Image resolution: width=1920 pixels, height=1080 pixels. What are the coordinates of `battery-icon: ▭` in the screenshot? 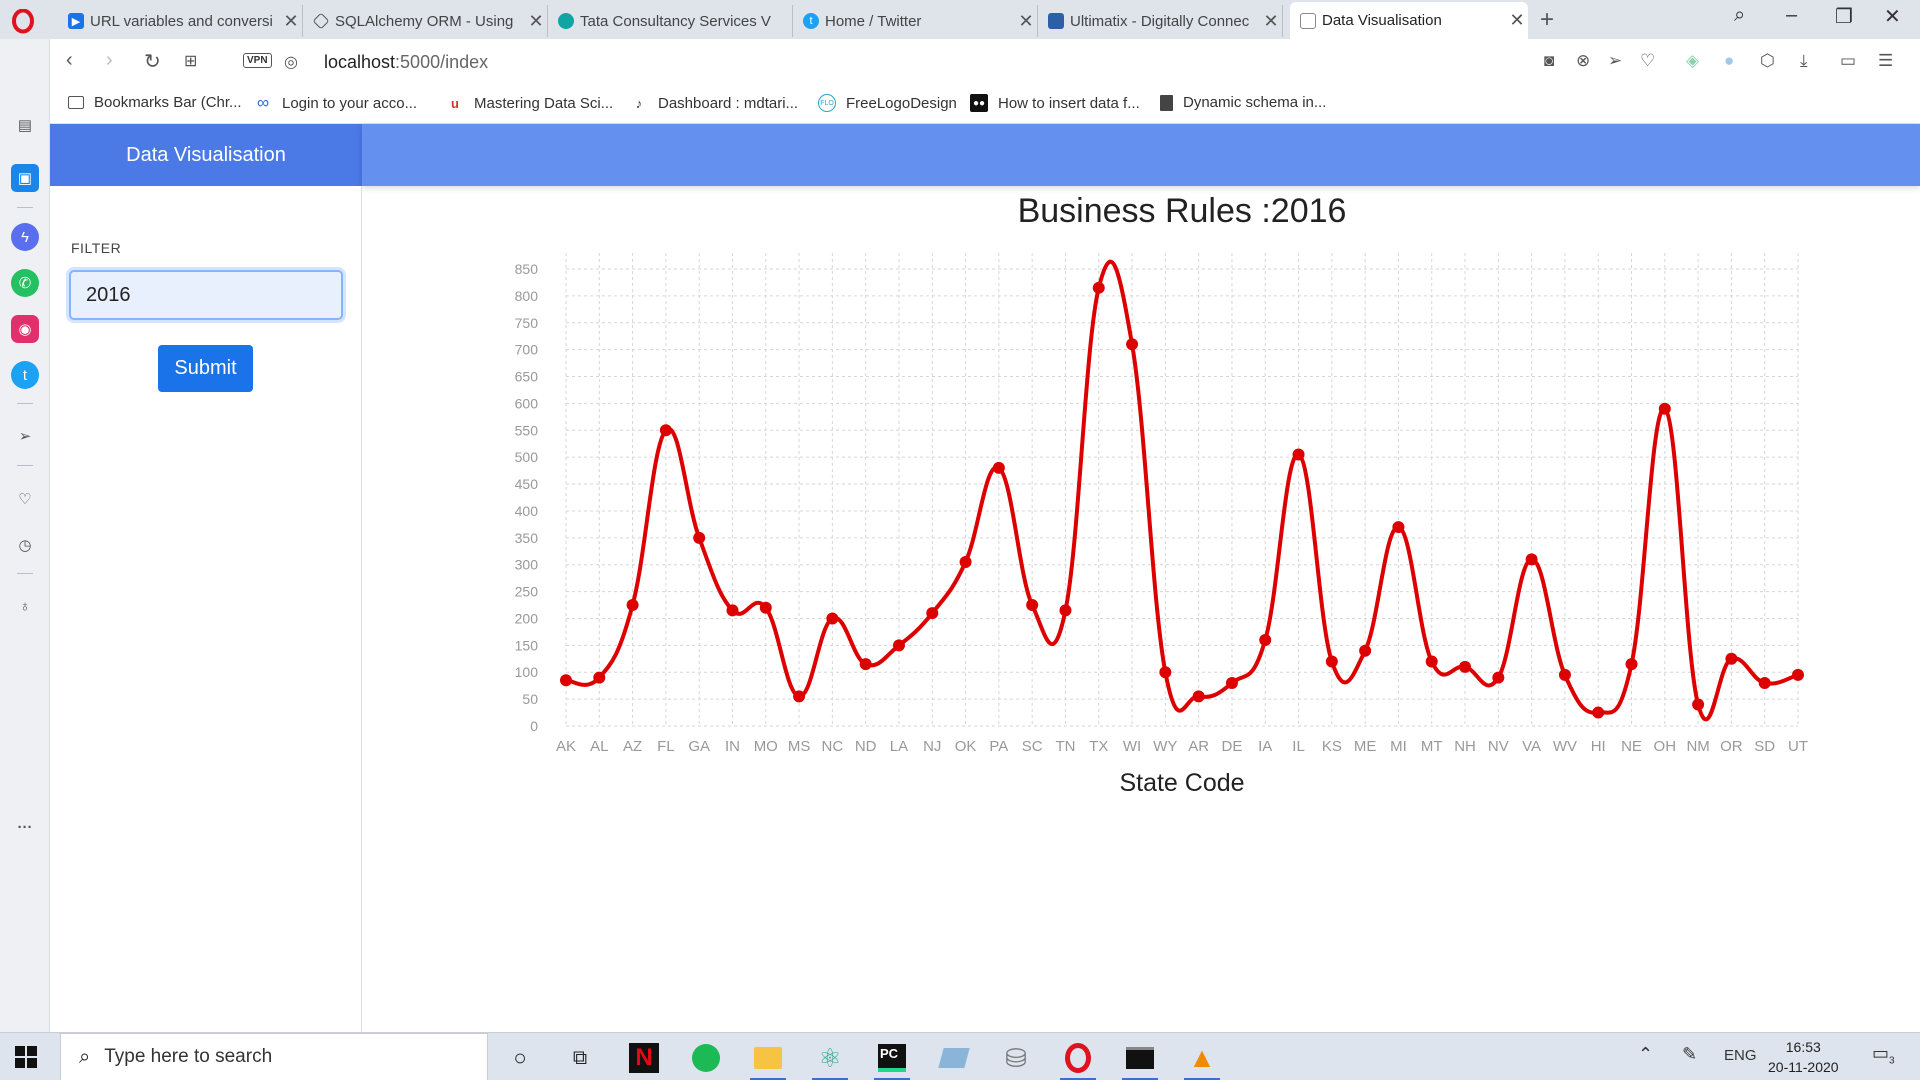 It's located at (1848, 61).